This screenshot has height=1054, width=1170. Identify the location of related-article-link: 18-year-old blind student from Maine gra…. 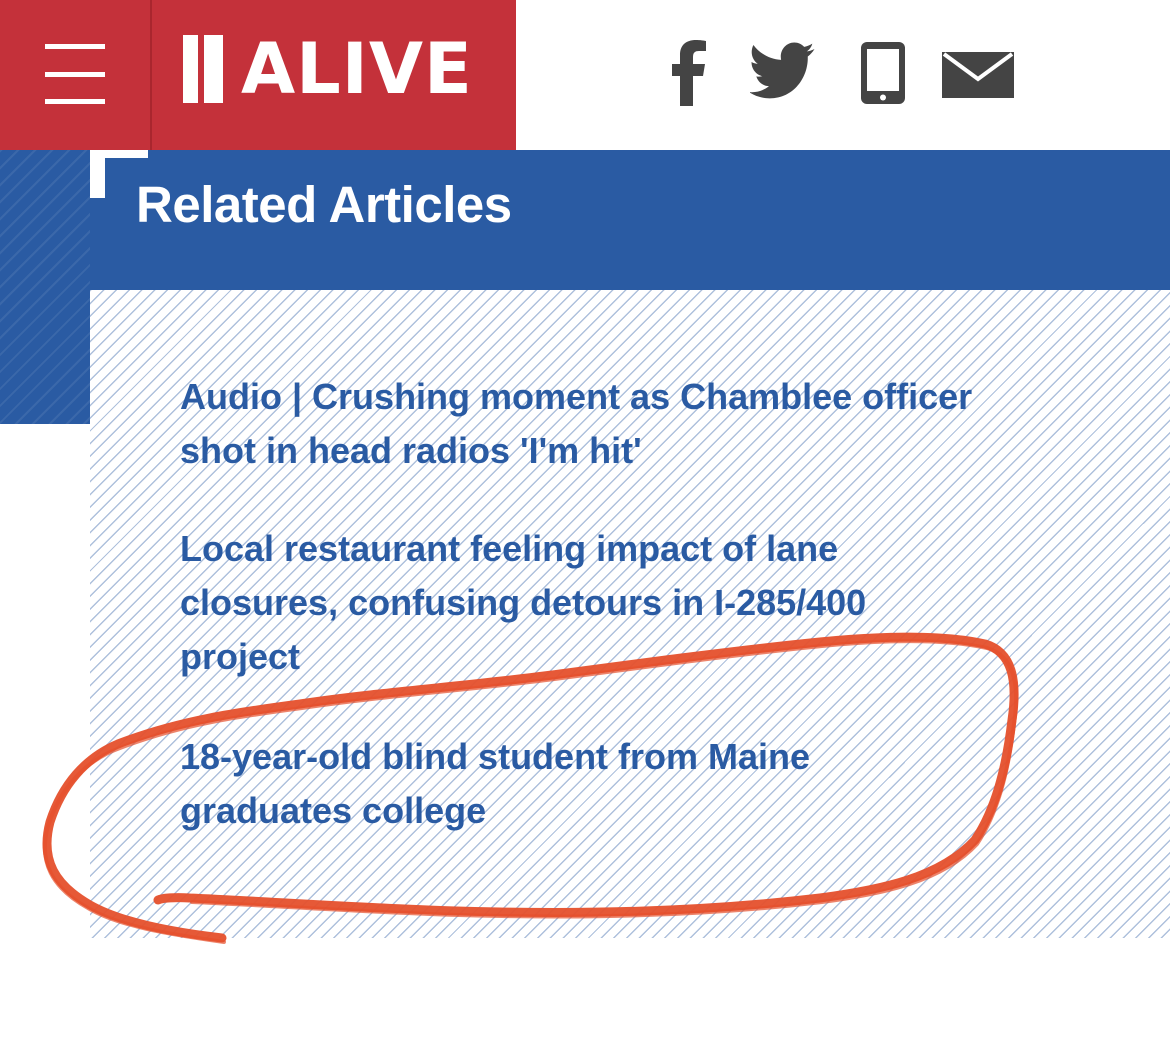
(580, 784).